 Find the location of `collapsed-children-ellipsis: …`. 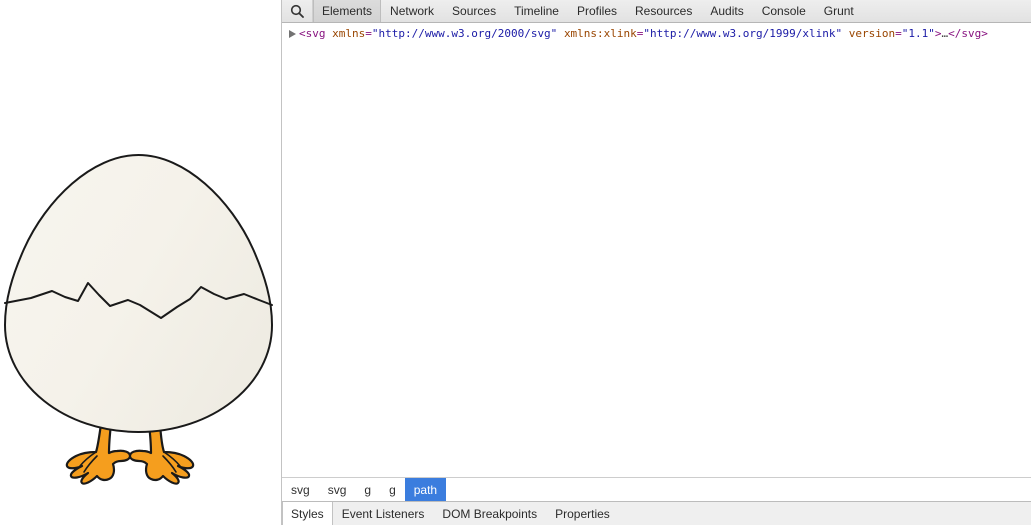

collapsed-children-ellipsis: … is located at coordinates (944, 34).